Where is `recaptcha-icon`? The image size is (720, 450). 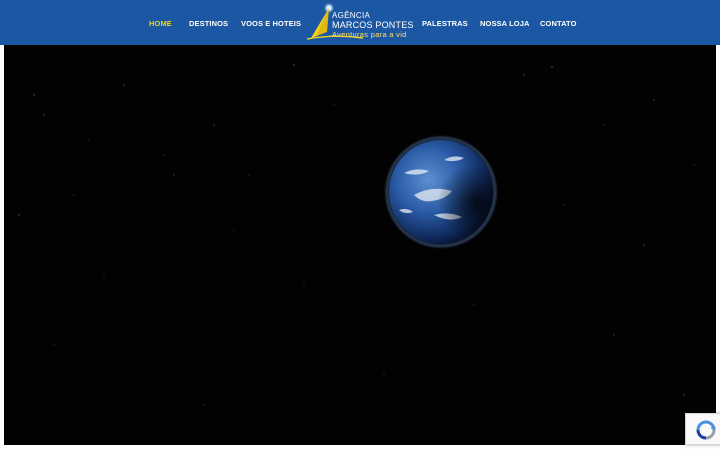 recaptcha-icon is located at coordinates (706, 430).